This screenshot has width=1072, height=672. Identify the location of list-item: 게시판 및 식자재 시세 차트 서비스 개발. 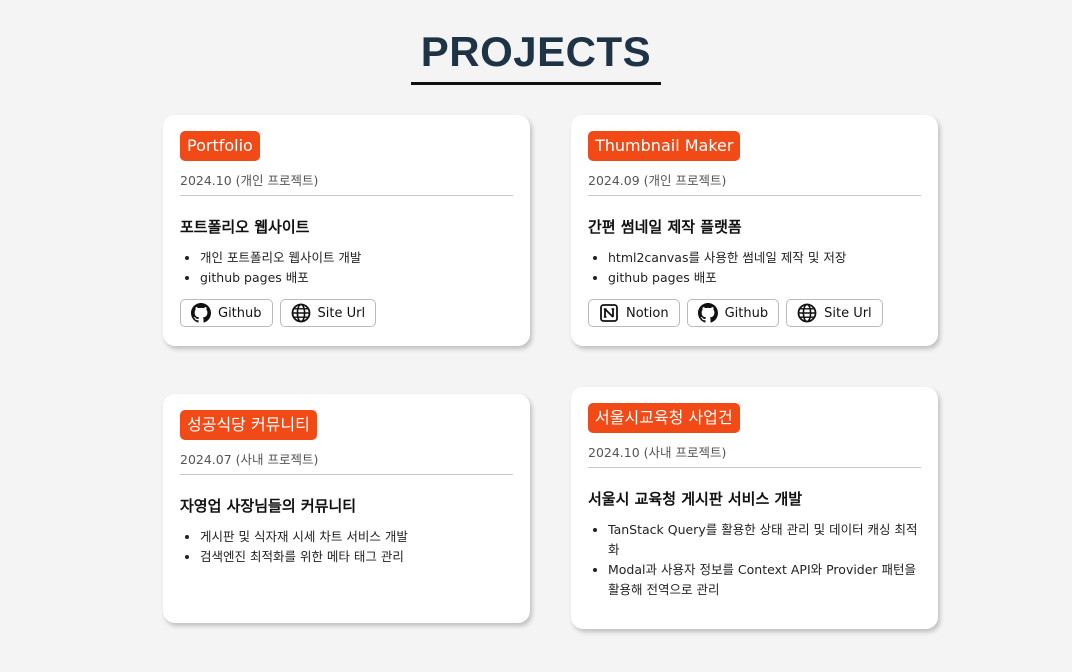
(356, 537).